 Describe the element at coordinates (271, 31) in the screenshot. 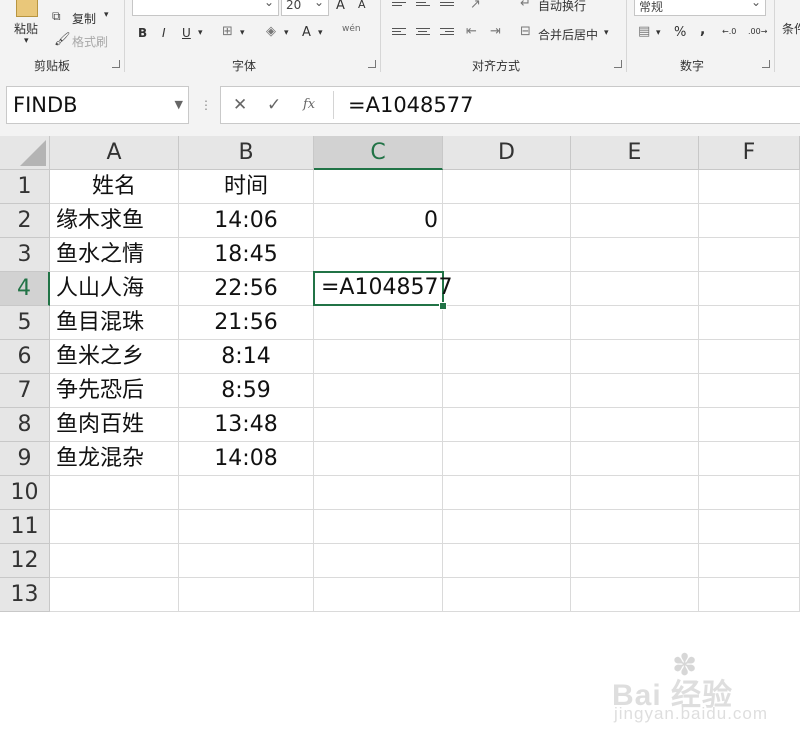

I see `fill-color-icon: ◈` at that location.